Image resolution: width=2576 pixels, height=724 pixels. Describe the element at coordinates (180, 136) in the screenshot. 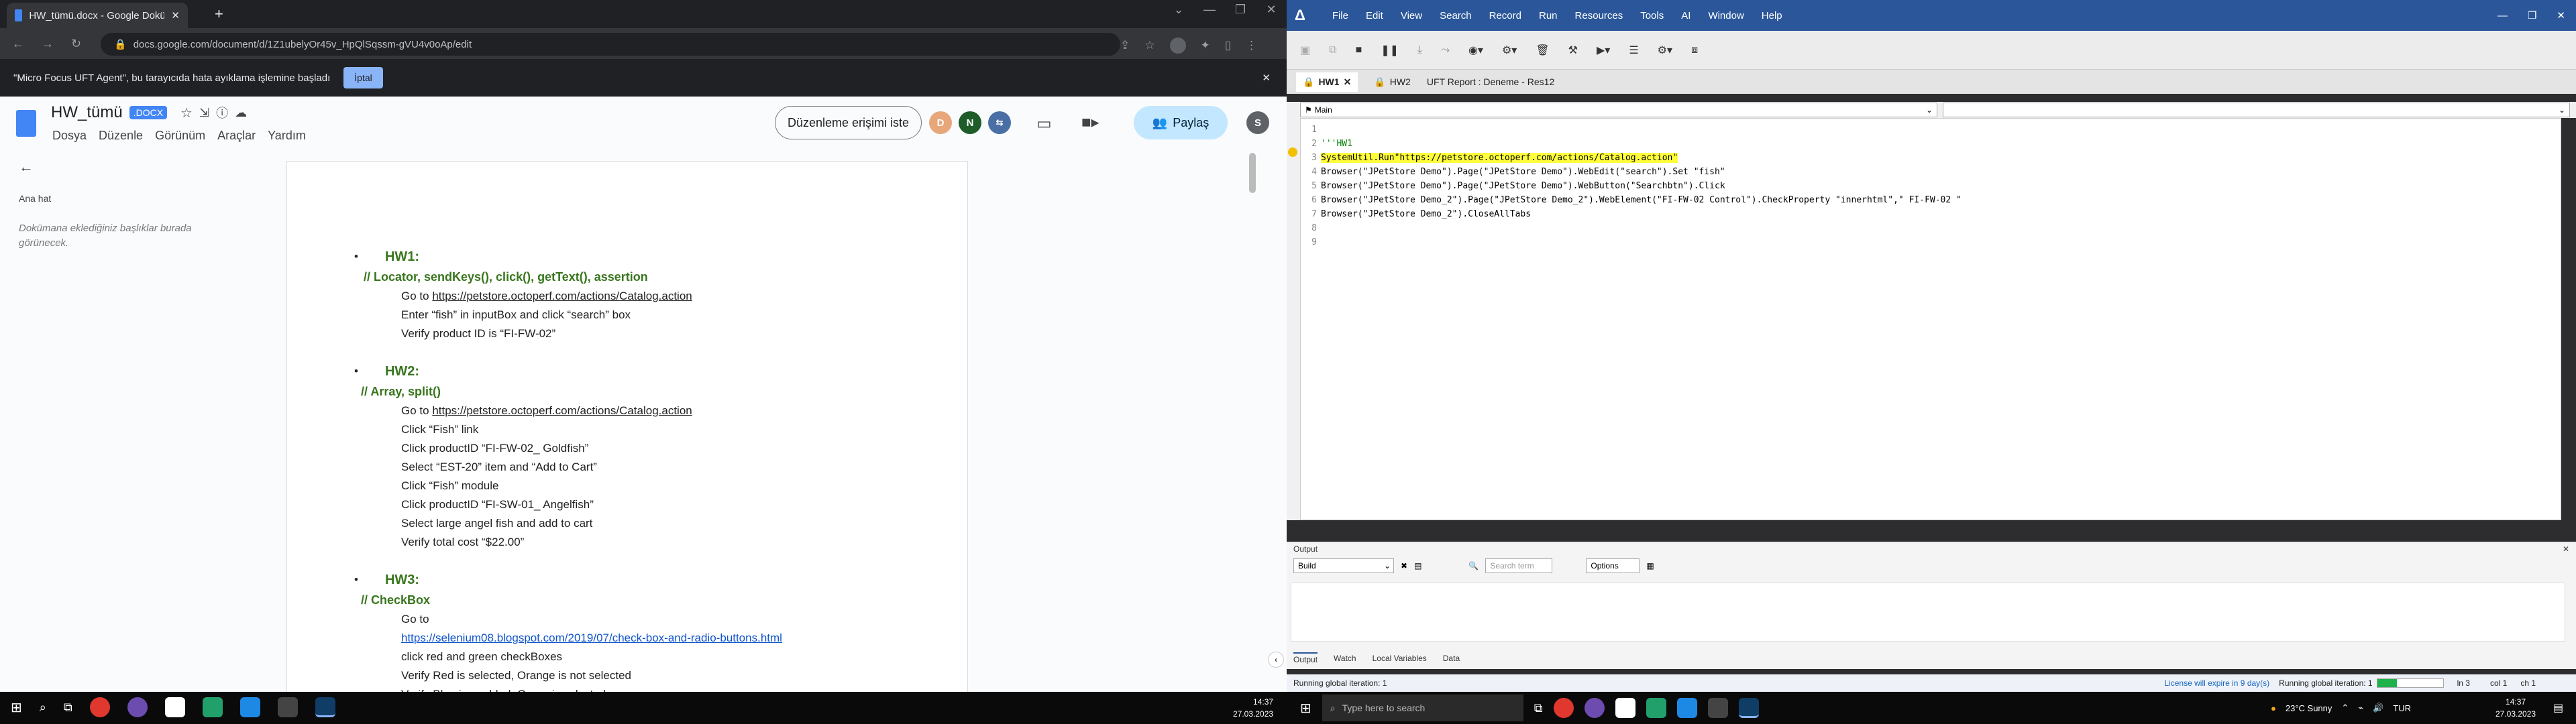

I see `menu-view: Görünüm` at that location.